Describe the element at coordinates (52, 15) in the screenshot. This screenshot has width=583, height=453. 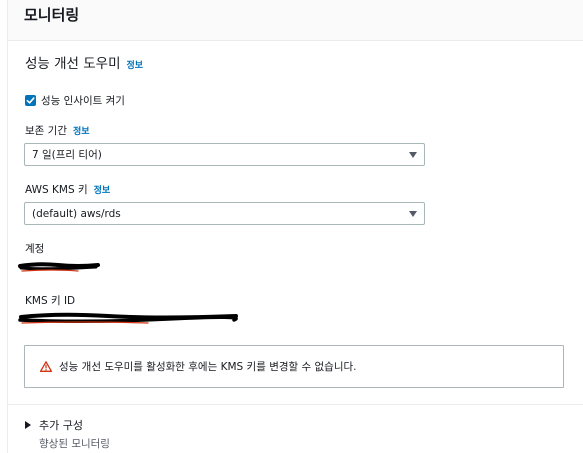
I see `panel-title: 모니터링` at that location.